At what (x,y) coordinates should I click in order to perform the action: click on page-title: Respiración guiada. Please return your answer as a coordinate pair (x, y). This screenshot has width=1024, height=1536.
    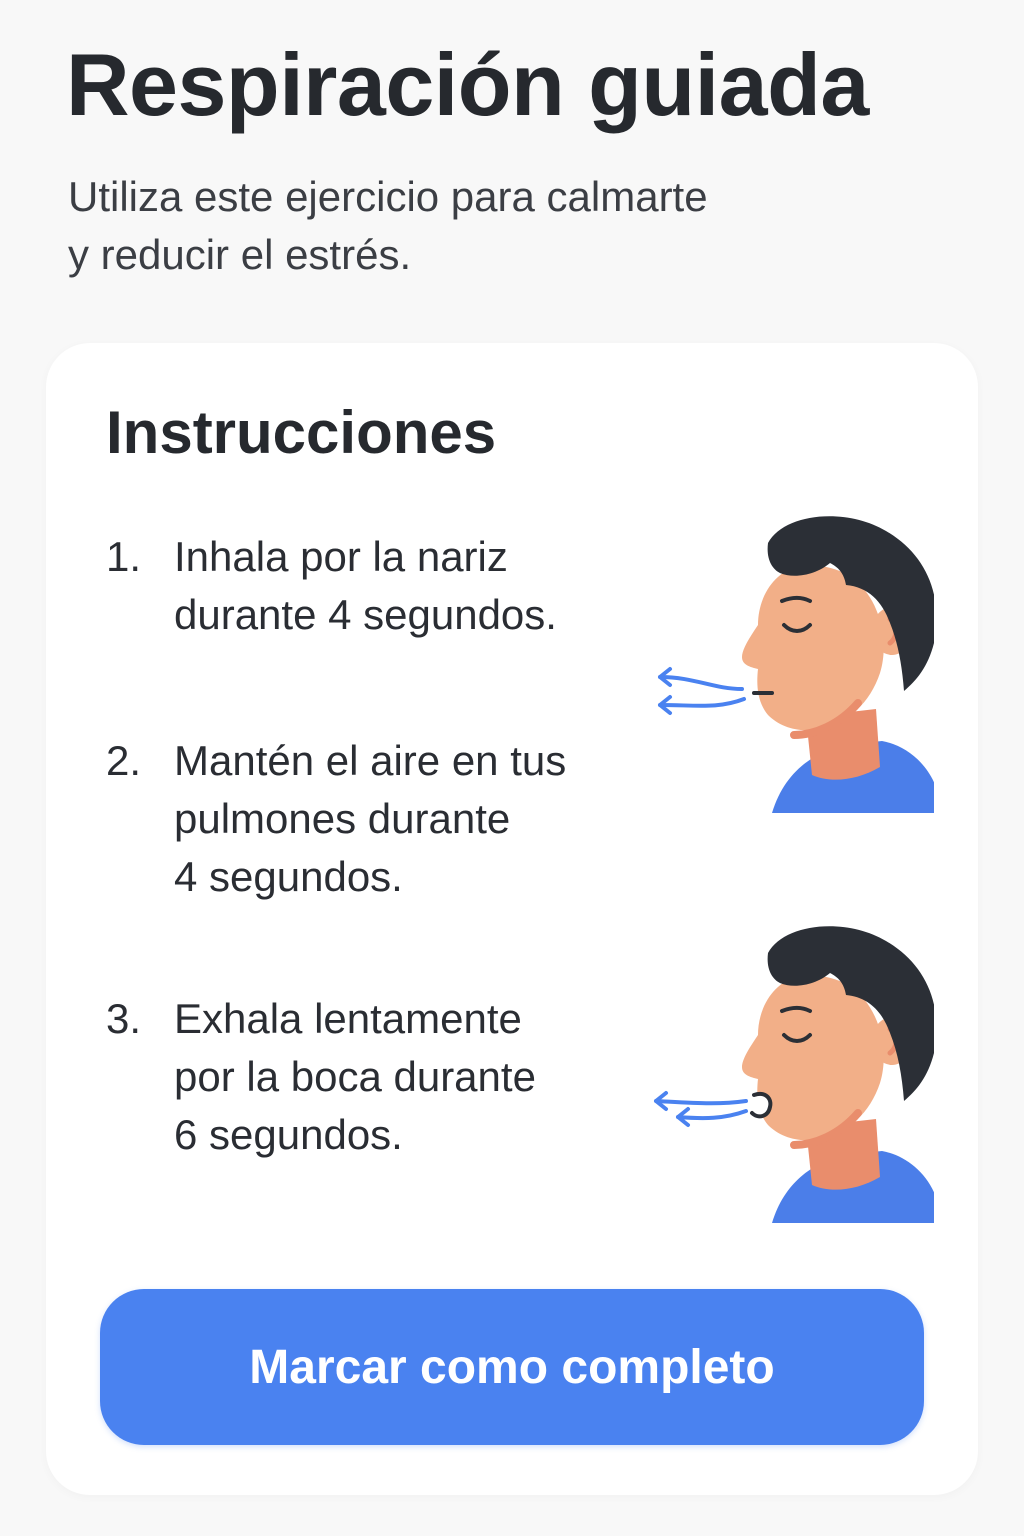
    Looking at the image, I should click on (467, 84).